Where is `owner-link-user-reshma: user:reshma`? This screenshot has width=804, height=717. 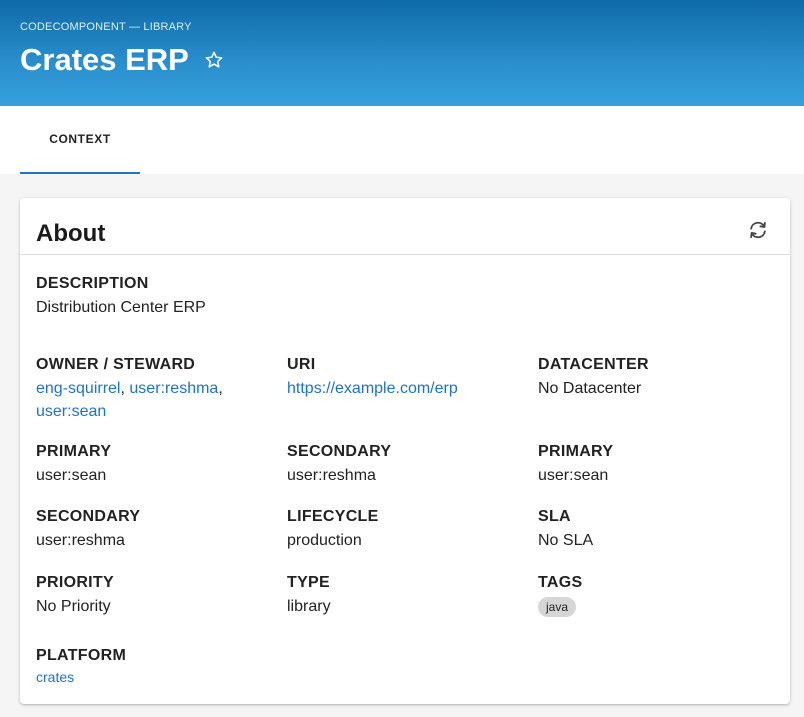
owner-link-user-reshma: user:reshma is located at coordinates (173, 388).